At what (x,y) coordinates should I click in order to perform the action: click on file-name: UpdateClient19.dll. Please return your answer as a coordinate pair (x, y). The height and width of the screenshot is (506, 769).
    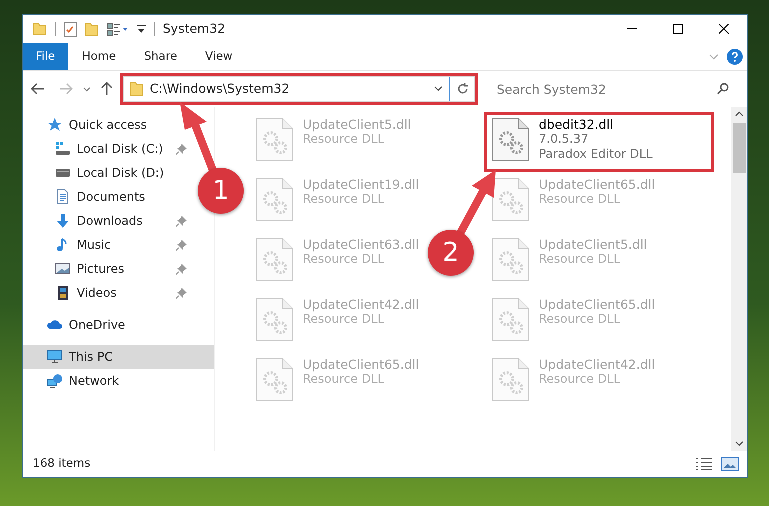
    Looking at the image, I should click on (361, 184).